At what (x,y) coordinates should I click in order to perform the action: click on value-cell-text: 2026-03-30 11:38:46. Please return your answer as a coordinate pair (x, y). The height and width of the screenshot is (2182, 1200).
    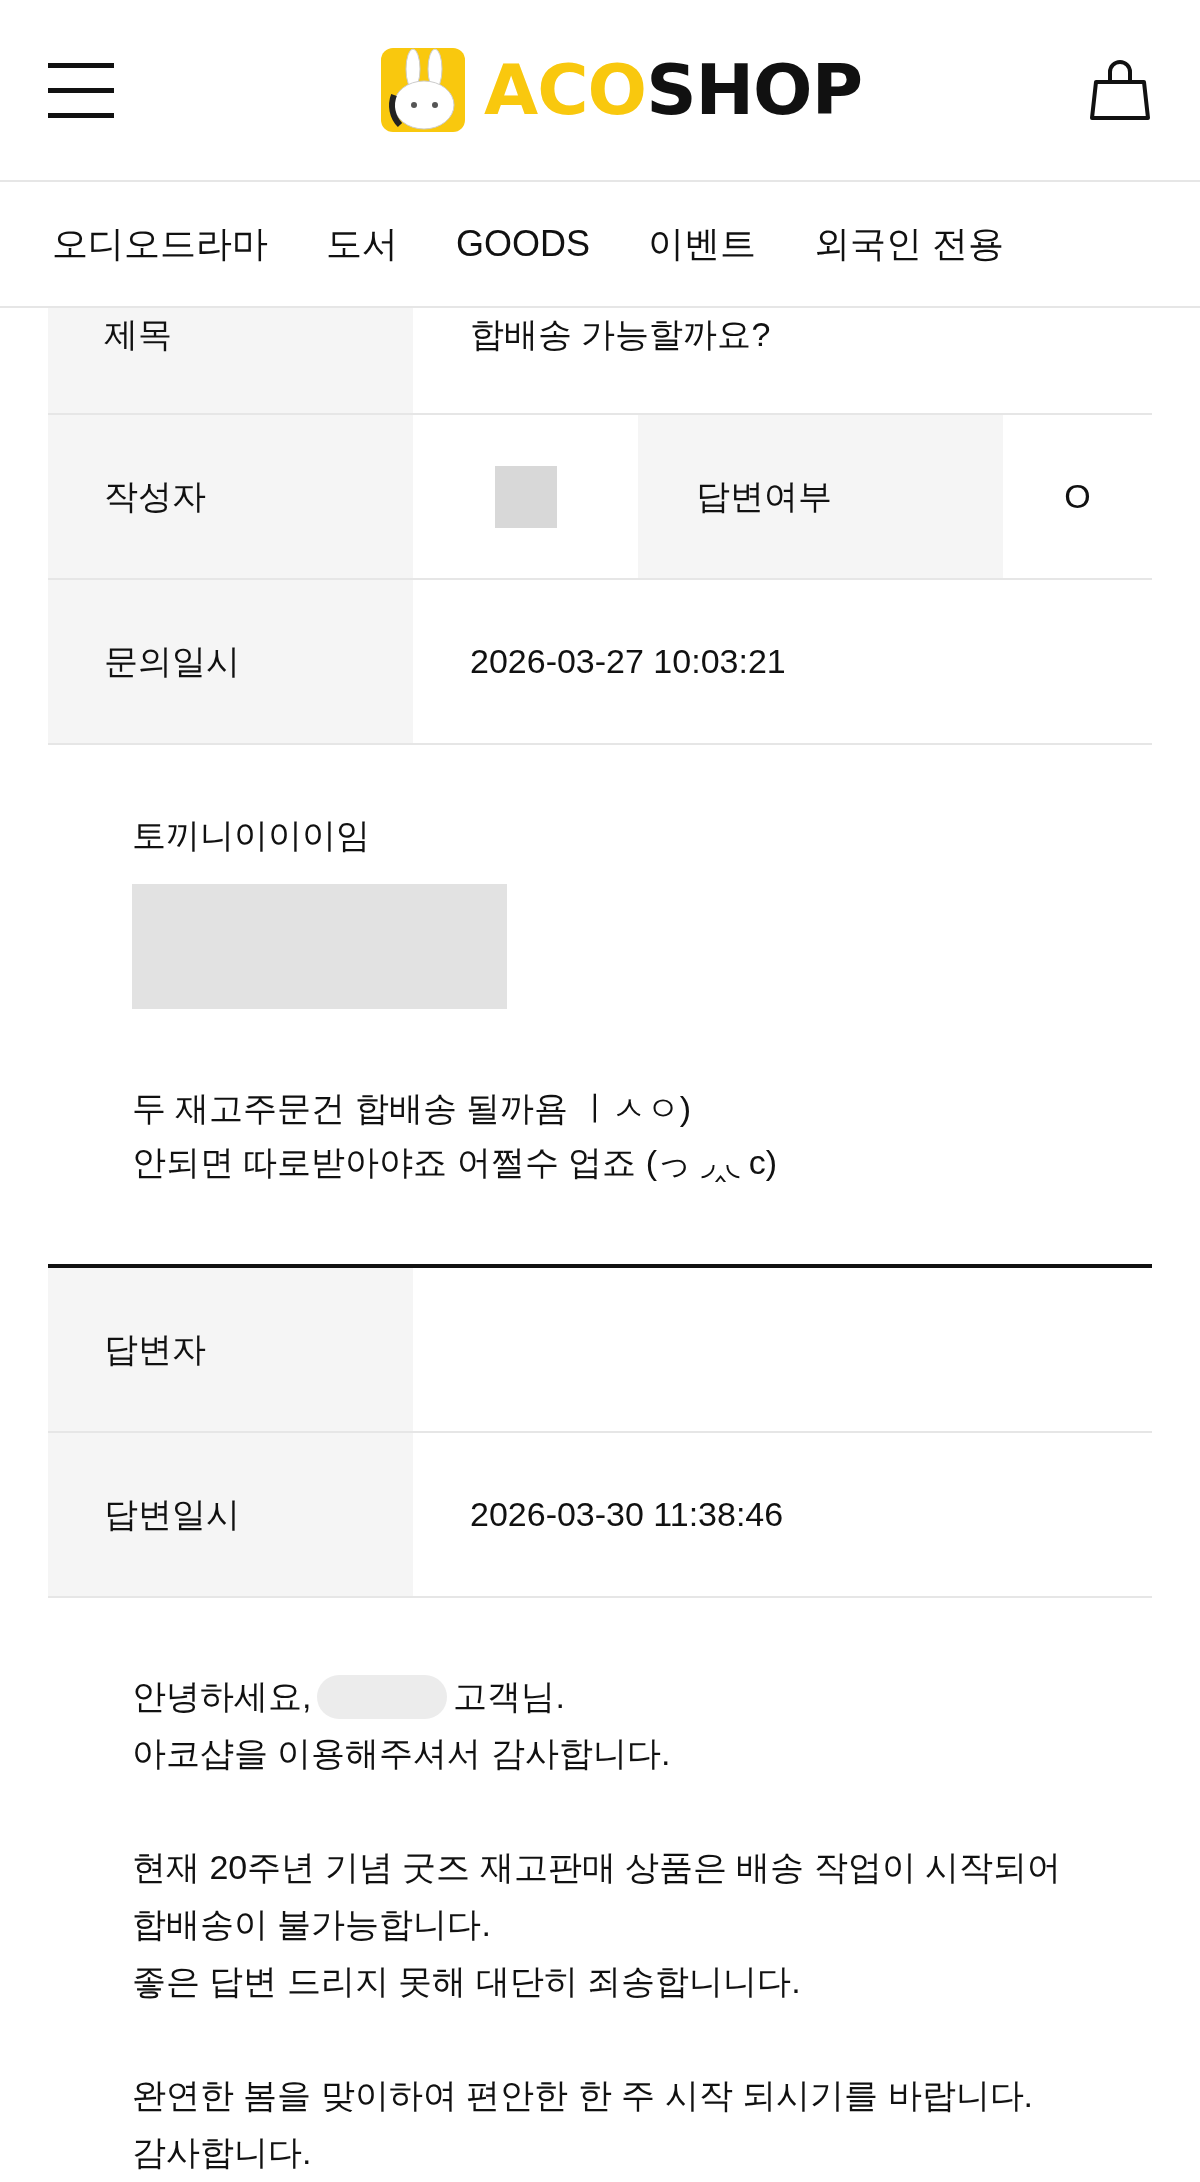
    Looking at the image, I should click on (627, 1514).